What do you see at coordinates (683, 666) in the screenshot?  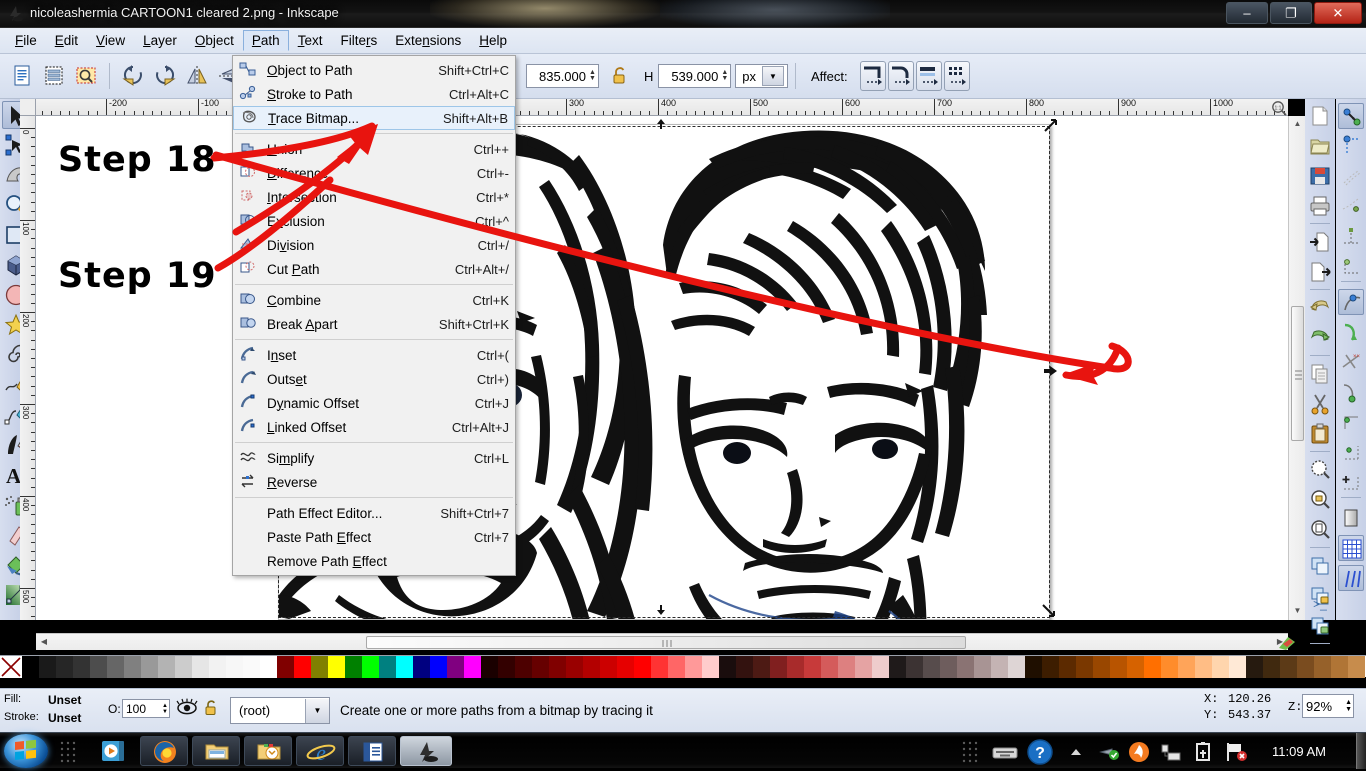 I see `color-palette` at bounding box center [683, 666].